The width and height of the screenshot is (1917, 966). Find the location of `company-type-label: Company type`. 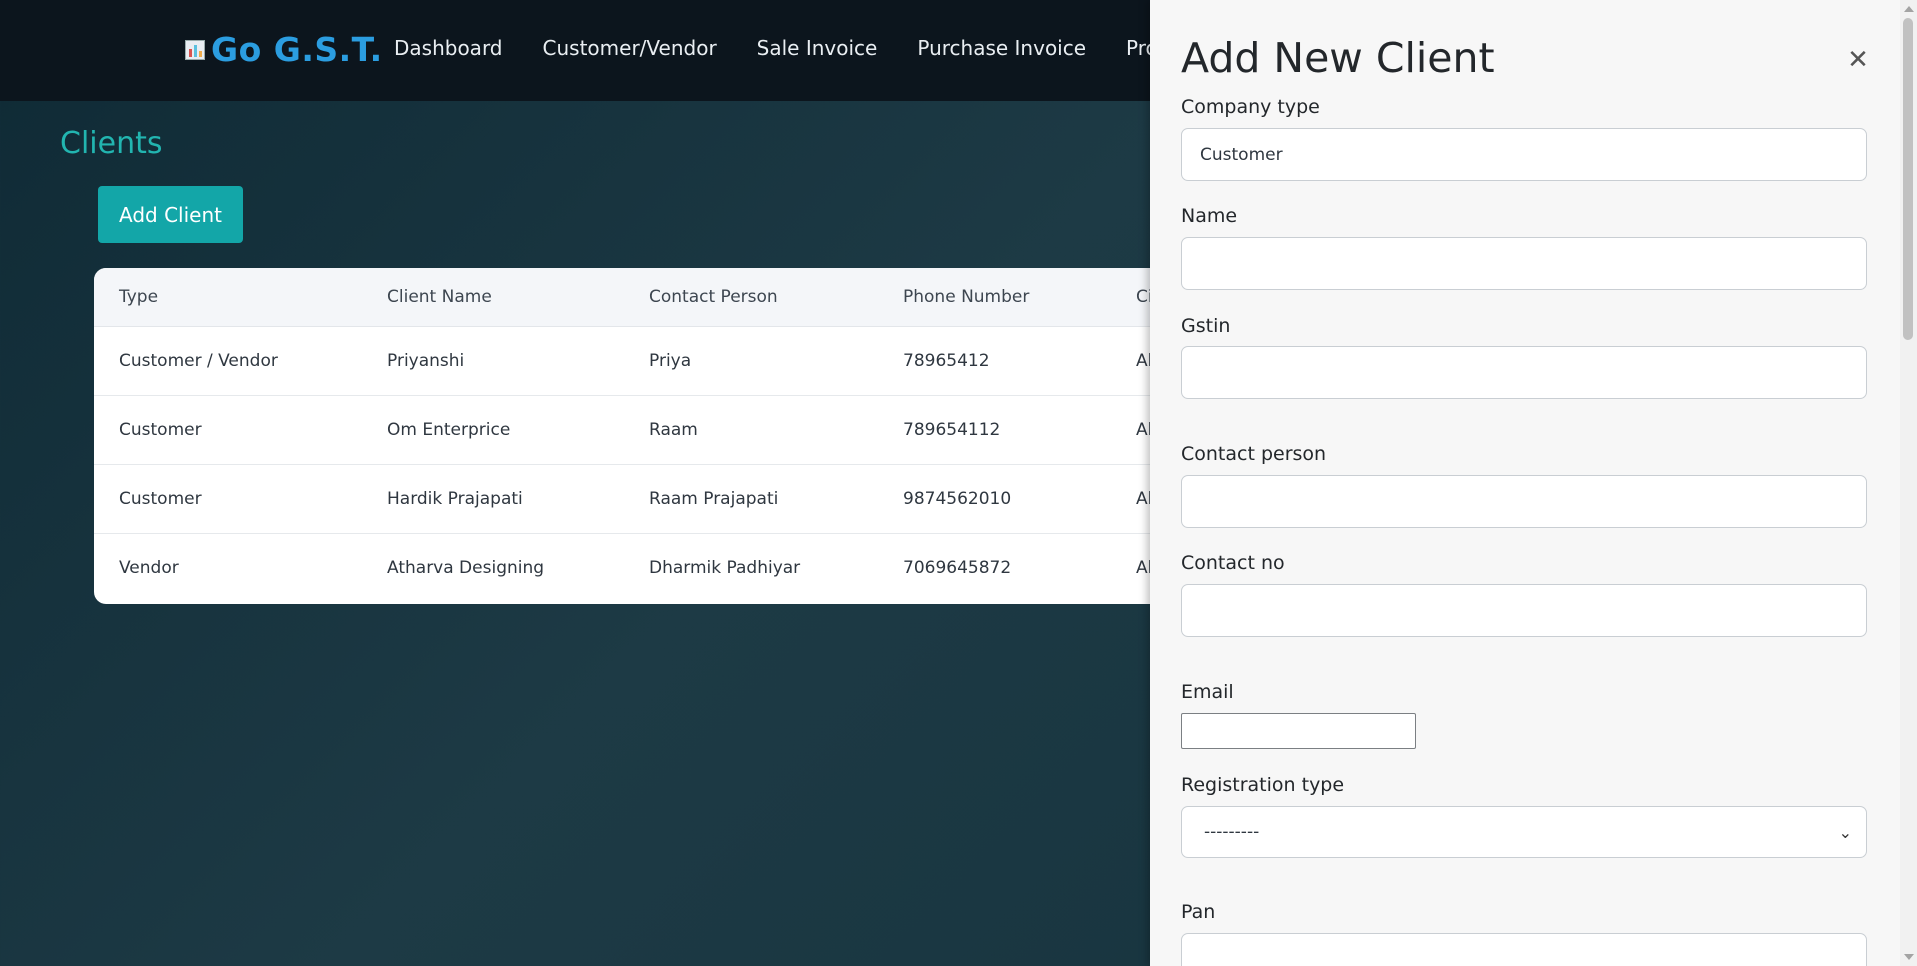

company-type-label: Company type is located at coordinates (1250, 107).